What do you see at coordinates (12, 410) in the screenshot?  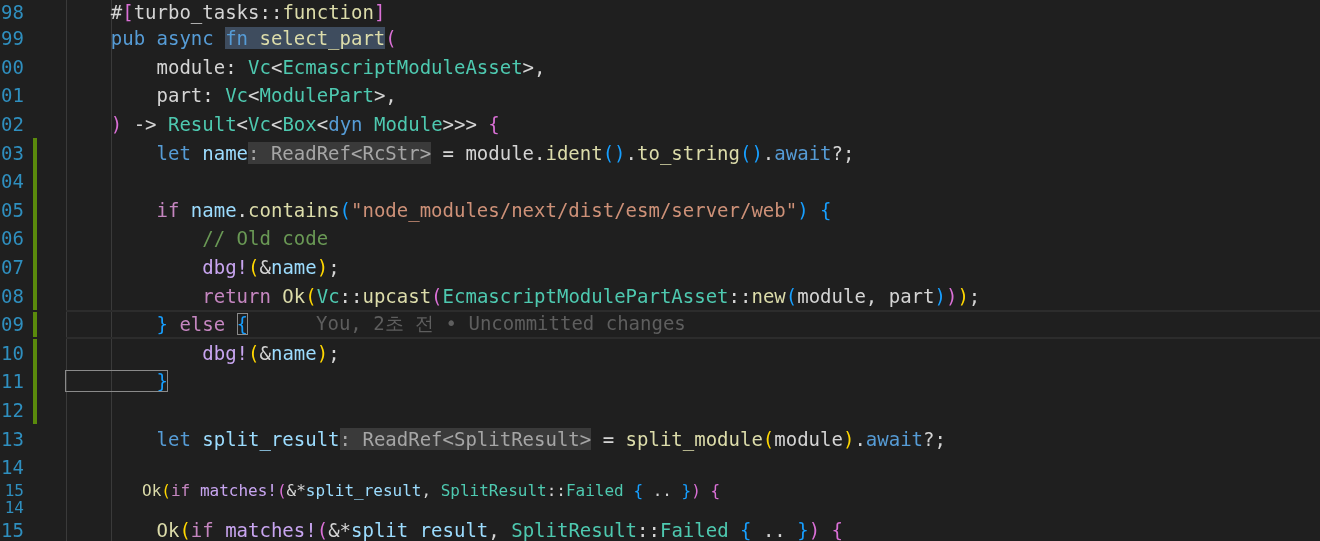 I see `line-number: 12` at bounding box center [12, 410].